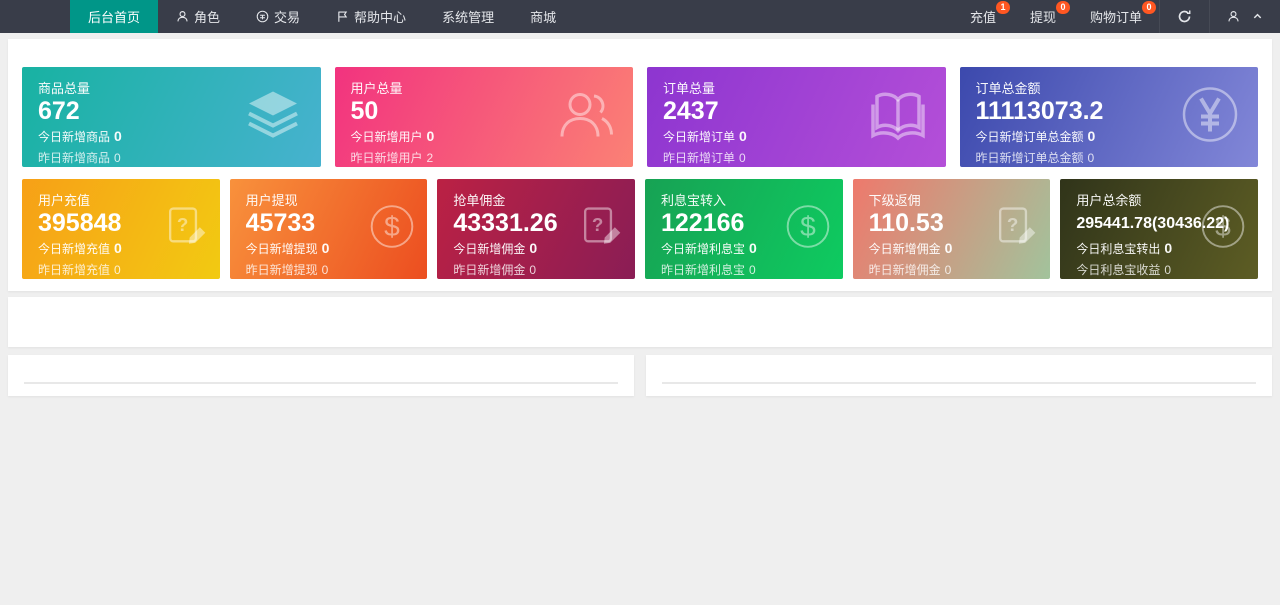 The width and height of the screenshot is (1280, 605). What do you see at coordinates (1244, 16) in the screenshot?
I see `user-menu` at bounding box center [1244, 16].